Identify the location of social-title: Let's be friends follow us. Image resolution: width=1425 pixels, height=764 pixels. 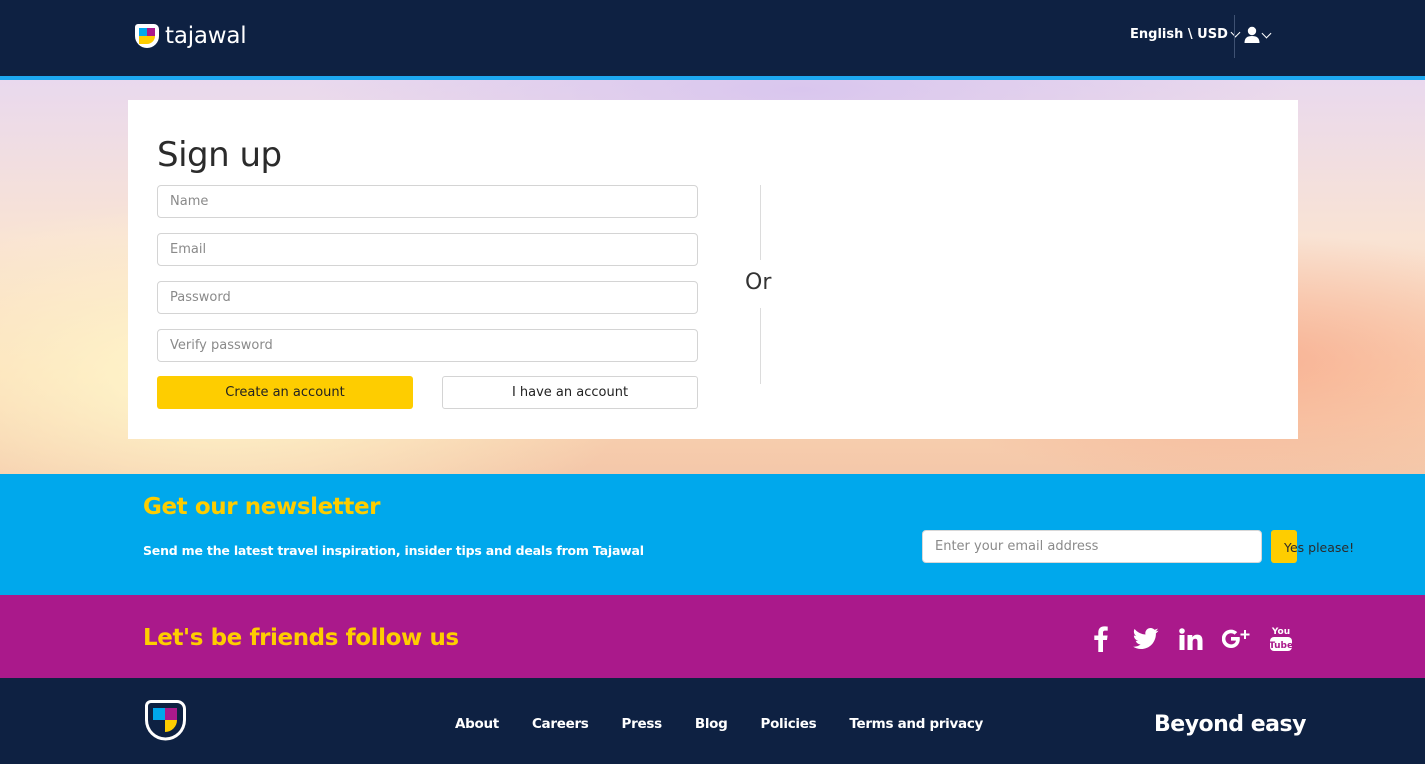
(301, 638).